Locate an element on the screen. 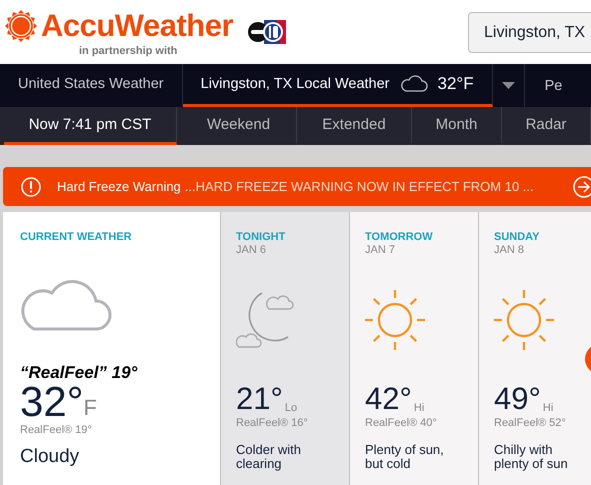 The image size is (591, 485). realfeel-text: RealFeel® 16° is located at coordinates (272, 423).